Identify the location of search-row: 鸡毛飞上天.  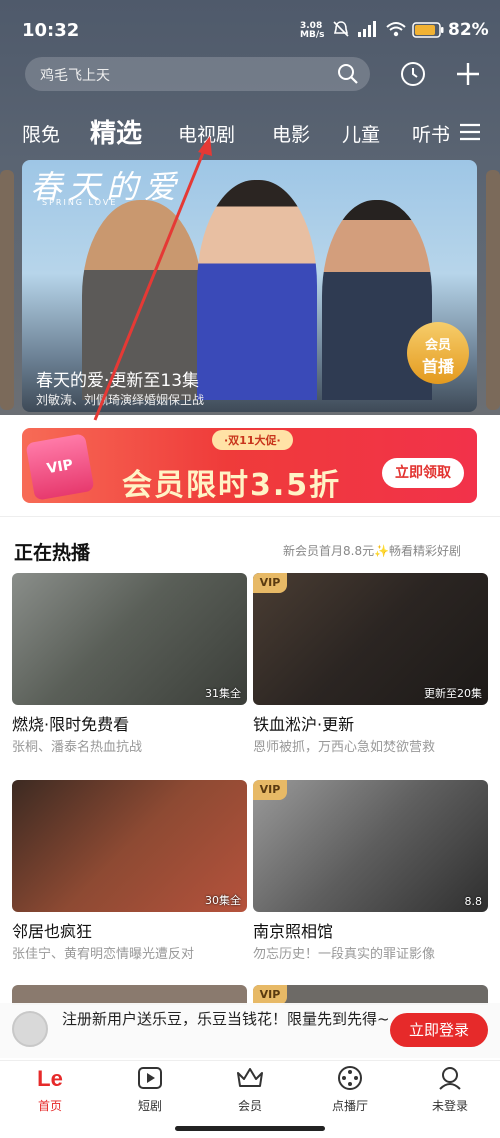
(250, 75).